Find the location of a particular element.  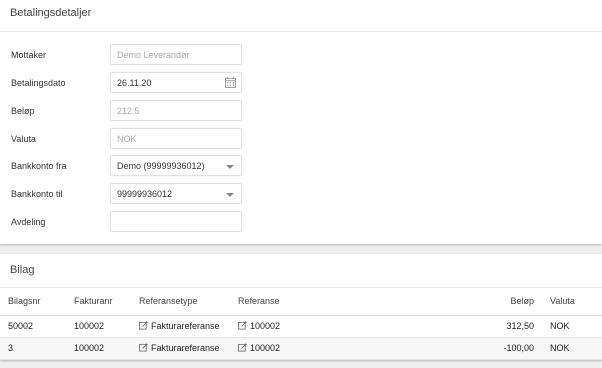

divider is located at coordinates (301, 31).